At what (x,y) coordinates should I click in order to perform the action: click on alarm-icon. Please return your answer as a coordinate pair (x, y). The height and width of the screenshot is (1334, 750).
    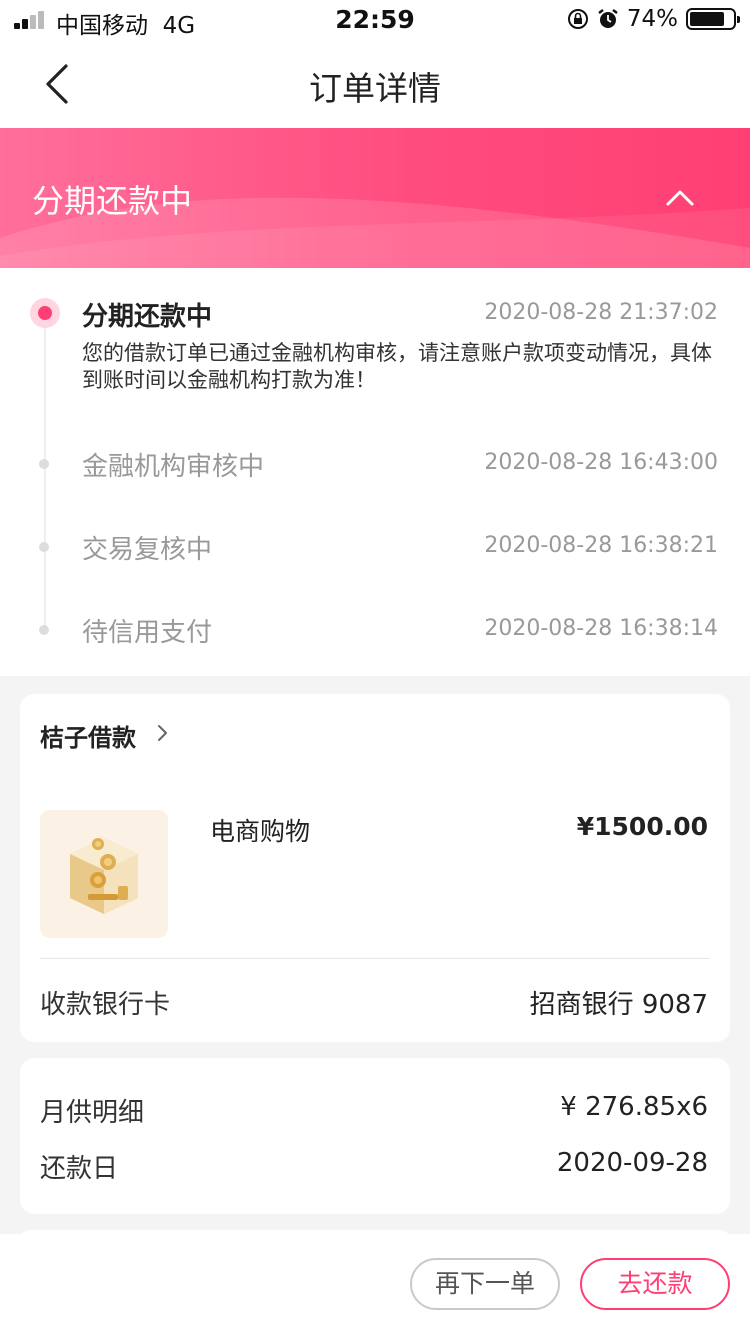
    Looking at the image, I should click on (608, 18).